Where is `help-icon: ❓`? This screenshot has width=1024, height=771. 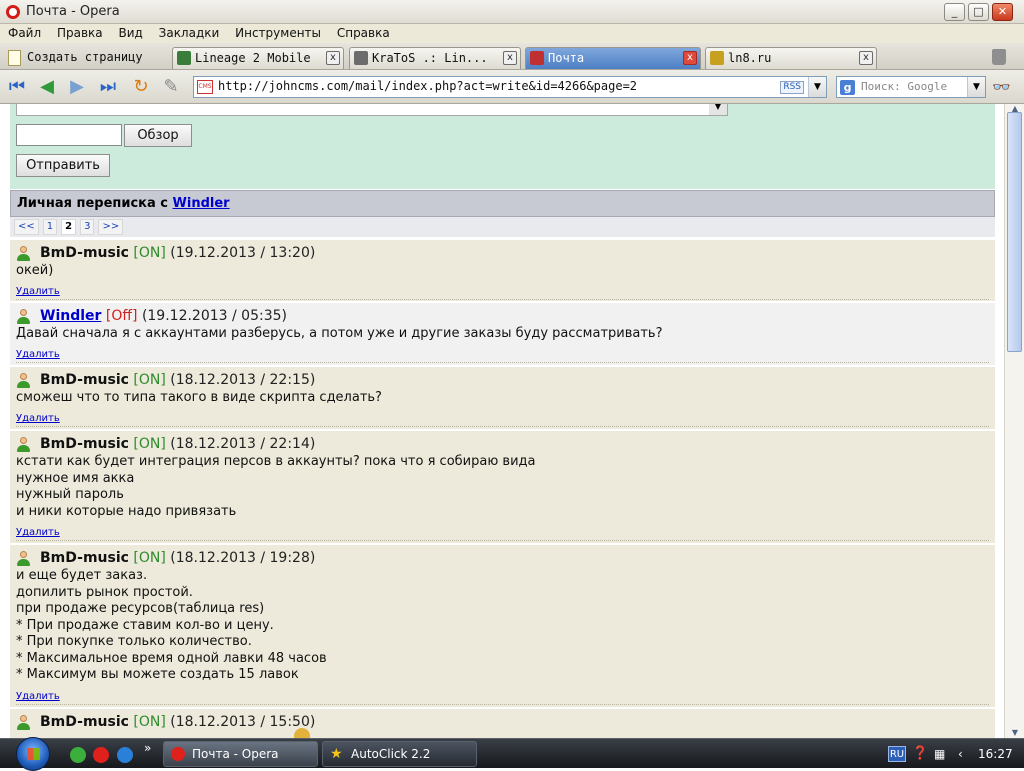 help-icon: ❓ is located at coordinates (920, 754).